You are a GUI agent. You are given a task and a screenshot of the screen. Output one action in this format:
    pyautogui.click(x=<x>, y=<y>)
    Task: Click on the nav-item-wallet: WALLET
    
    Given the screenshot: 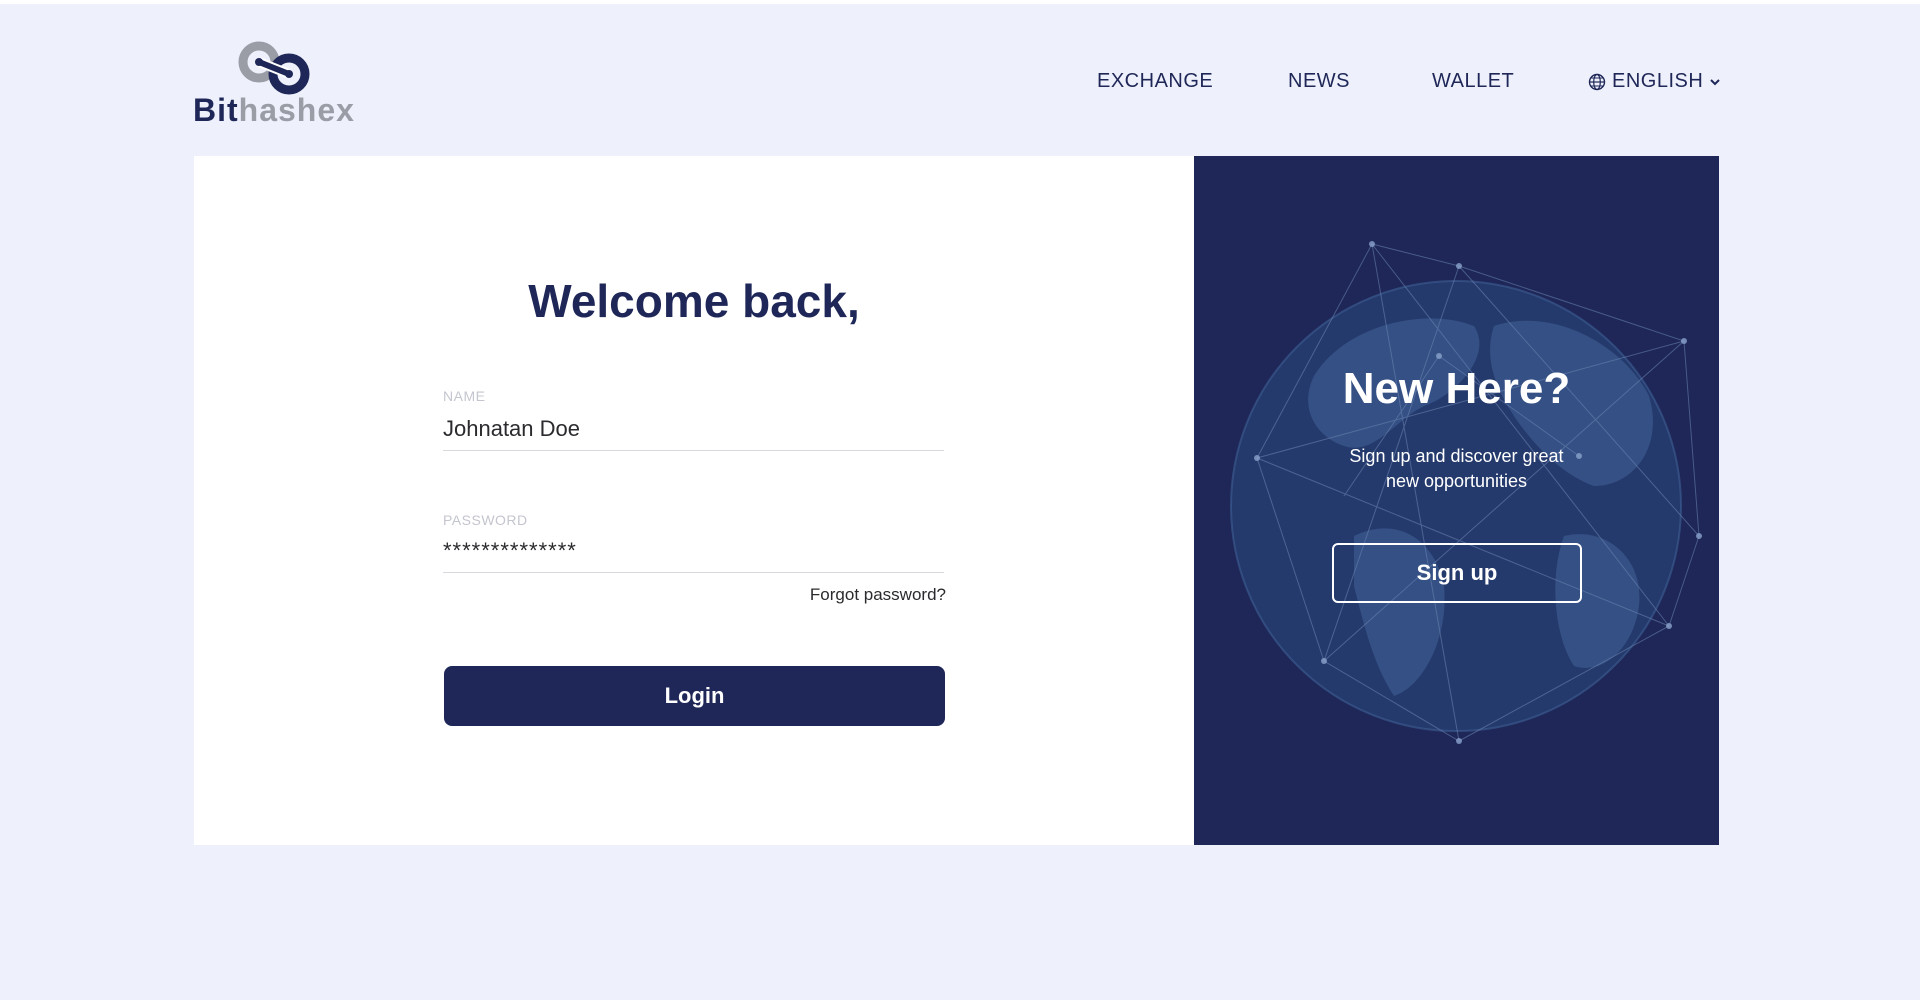 What is the action you would take?
    pyautogui.click(x=1473, y=81)
    